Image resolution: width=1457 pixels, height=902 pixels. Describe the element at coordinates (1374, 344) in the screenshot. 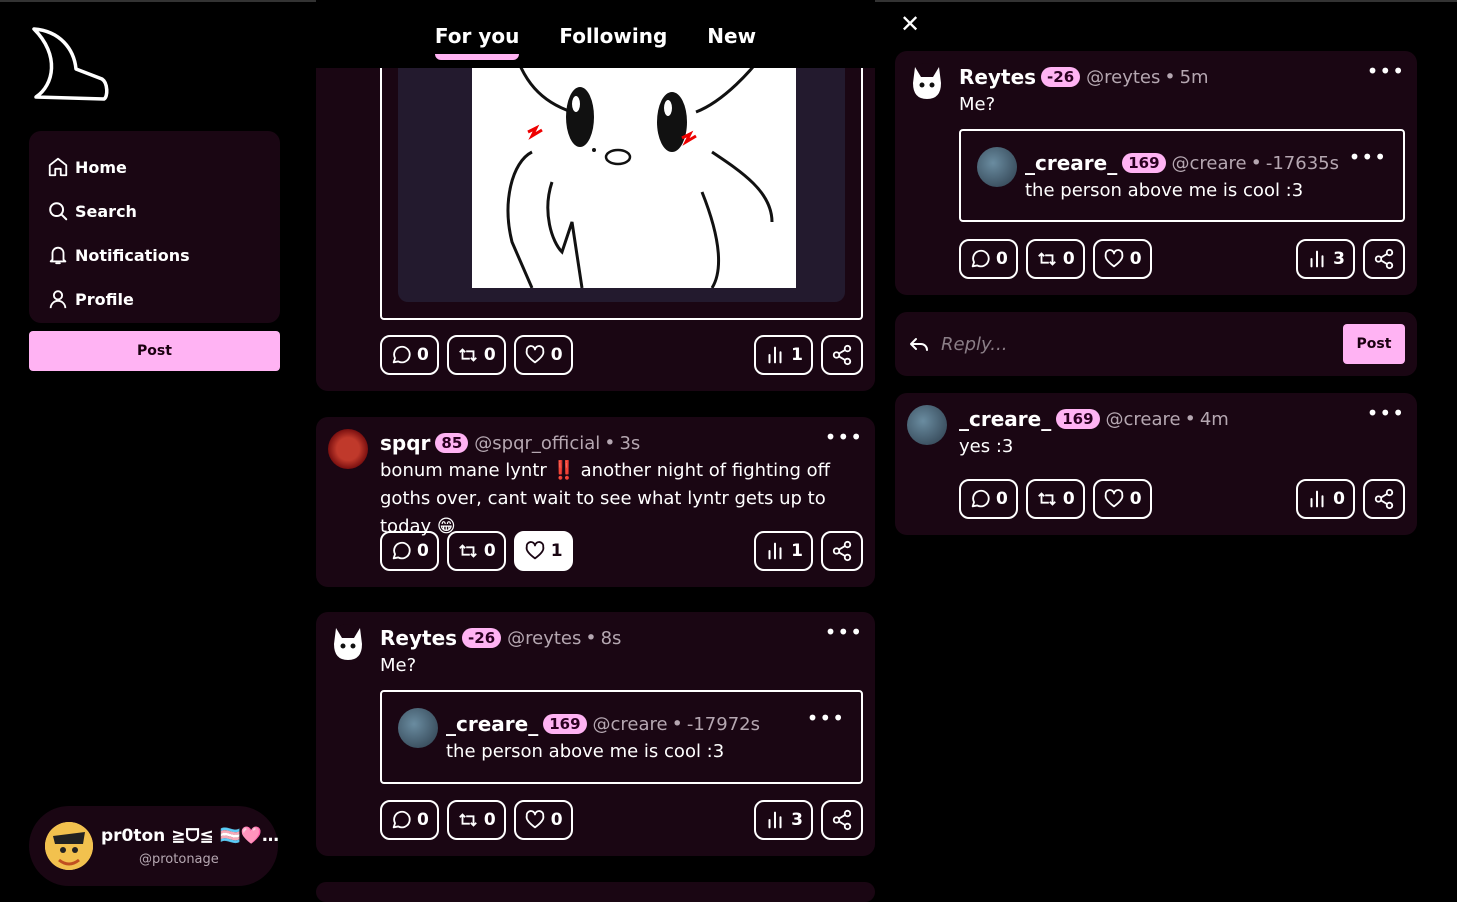

I see `reply-post-button: Post` at that location.